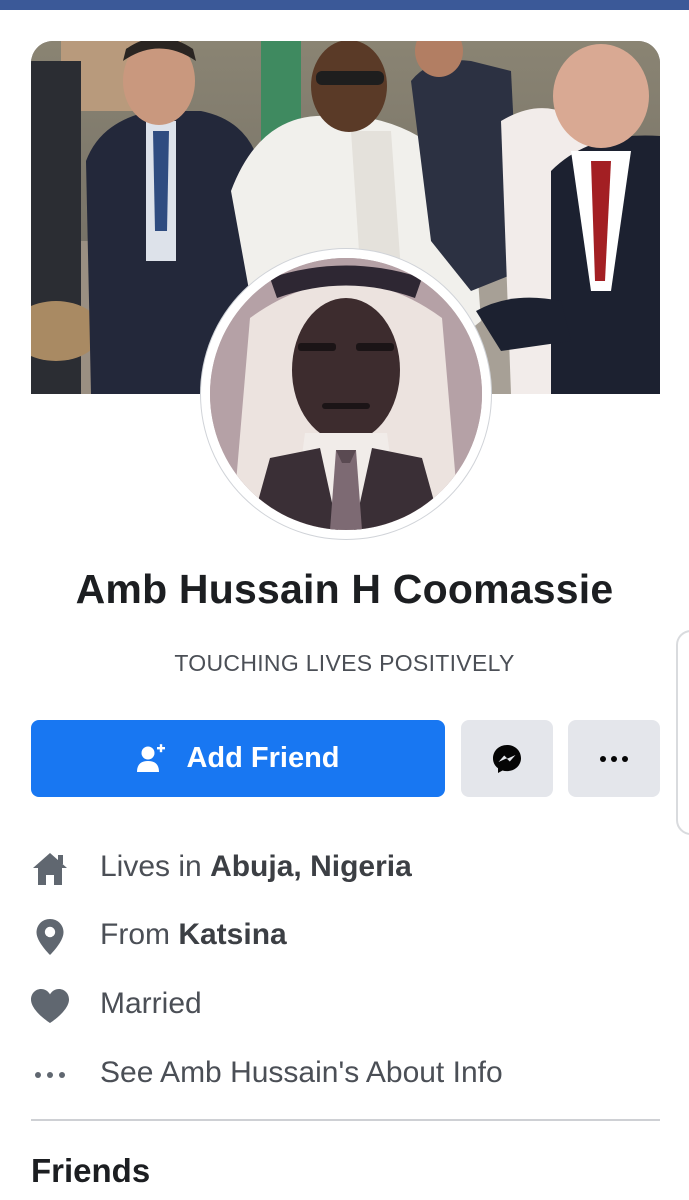 The width and height of the screenshot is (689, 1200). What do you see at coordinates (139, 934) in the screenshot?
I see `from-prefix: From` at bounding box center [139, 934].